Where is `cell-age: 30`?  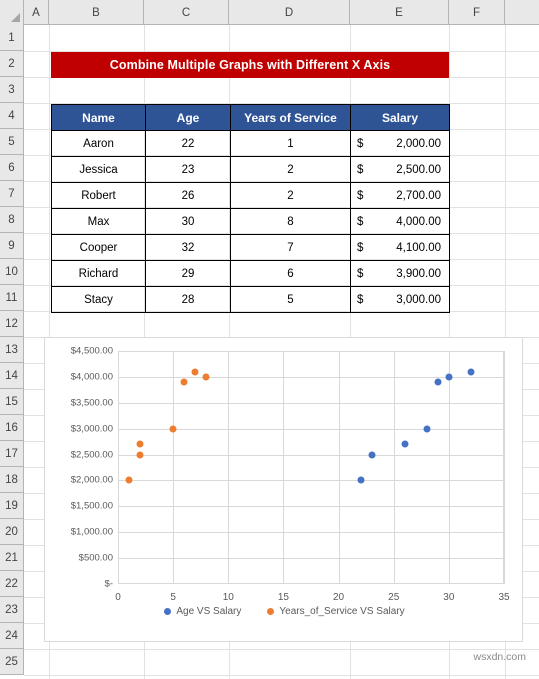
cell-age: 30 is located at coordinates (188, 221).